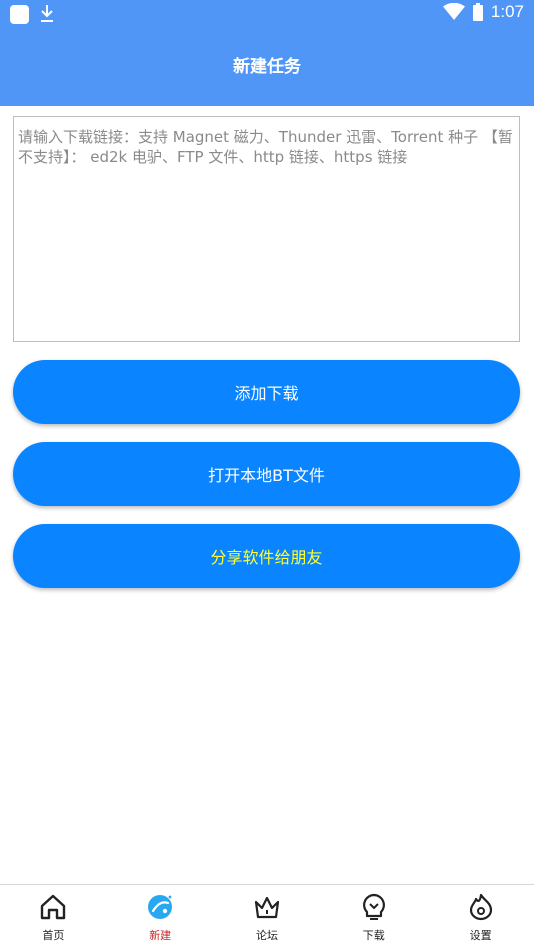 The width and height of the screenshot is (534, 950). I want to click on wifi-icon, so click(453, 11).